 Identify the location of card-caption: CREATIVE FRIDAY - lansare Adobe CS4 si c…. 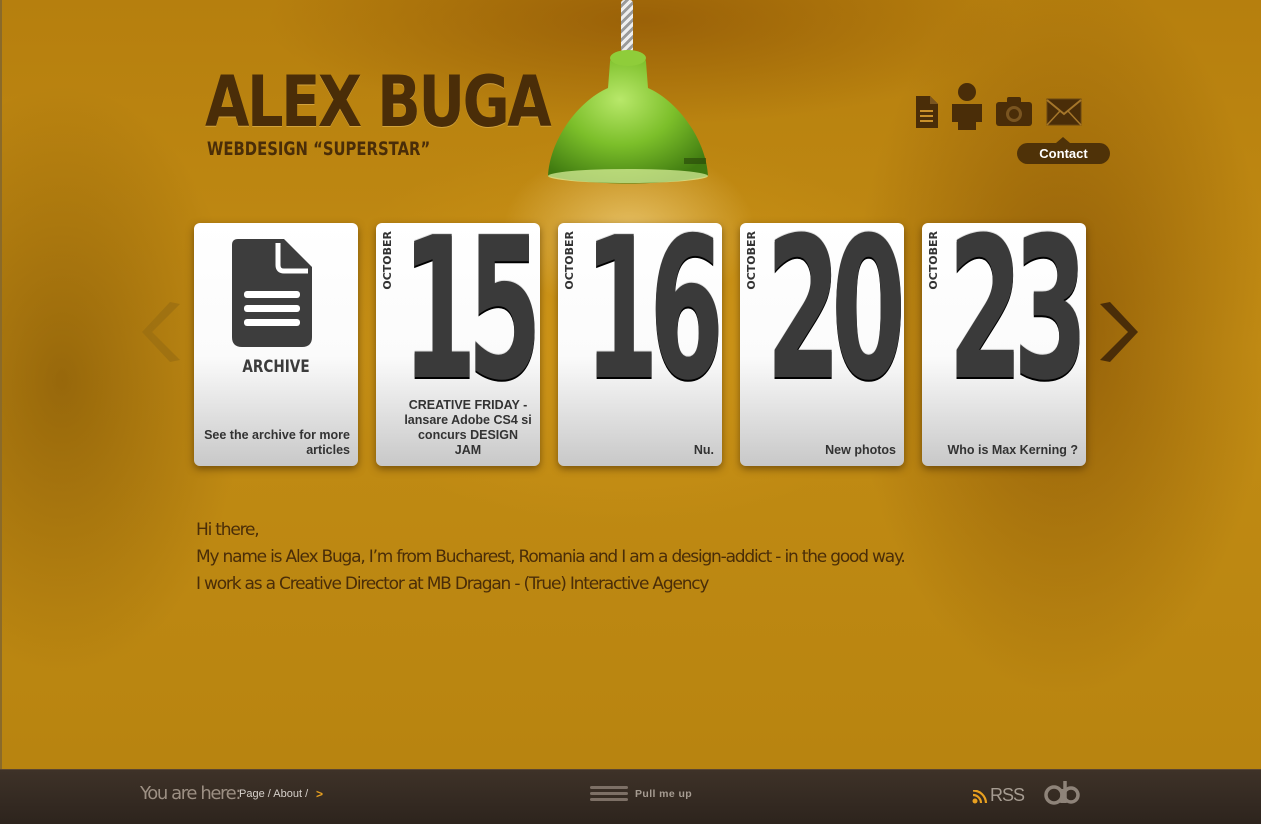
(468, 427).